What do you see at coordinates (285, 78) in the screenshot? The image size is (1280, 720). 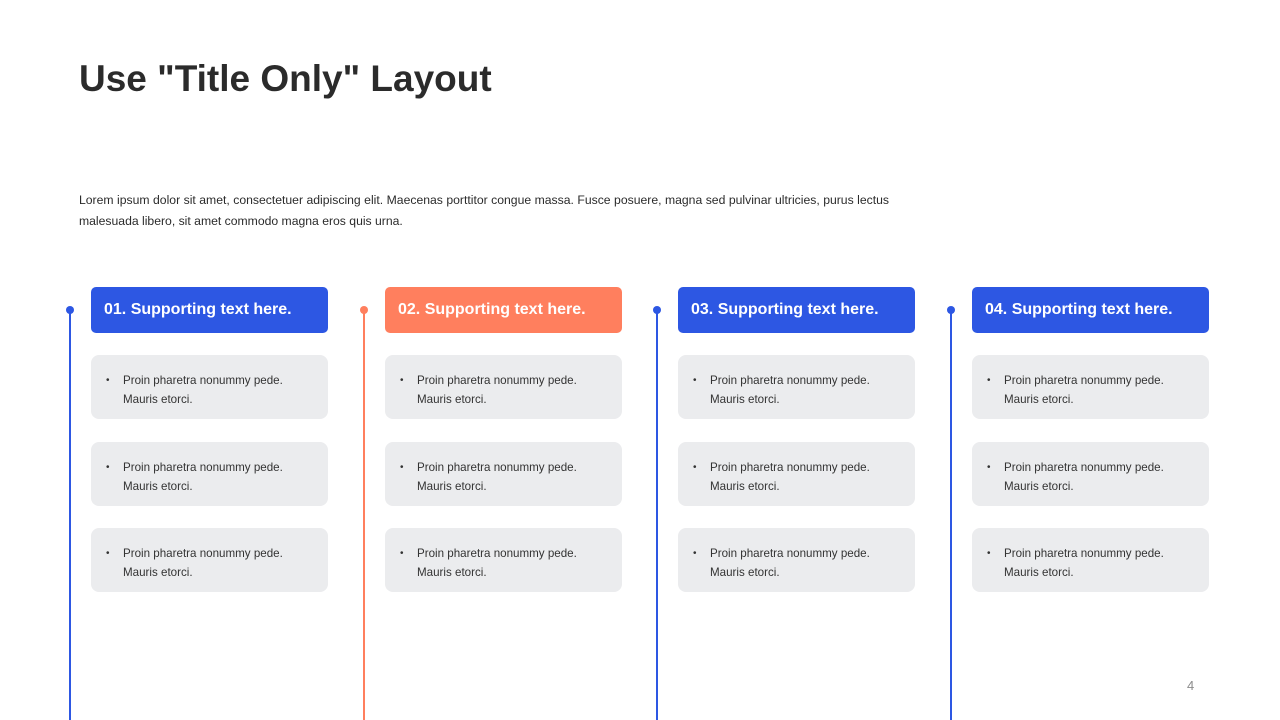 I see `slide-title: Use "Title Only" Layout` at bounding box center [285, 78].